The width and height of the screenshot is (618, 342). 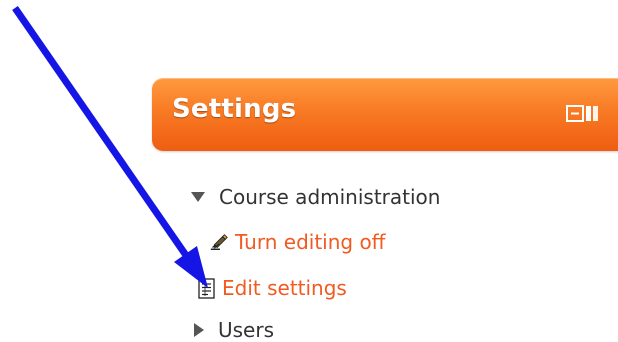 I want to click on document-settings-icon, so click(x=206, y=288).